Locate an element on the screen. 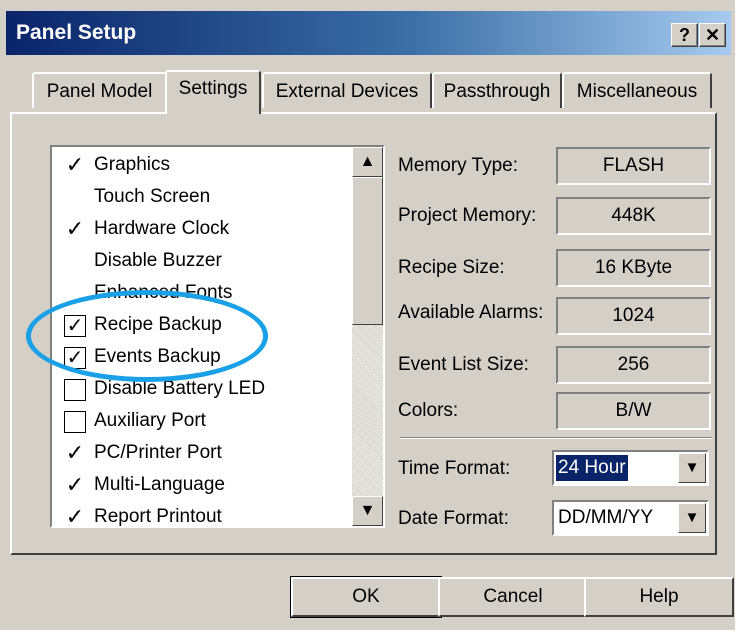 The width and height of the screenshot is (744, 634). option-label: PC/Printer Port is located at coordinates (158, 452).